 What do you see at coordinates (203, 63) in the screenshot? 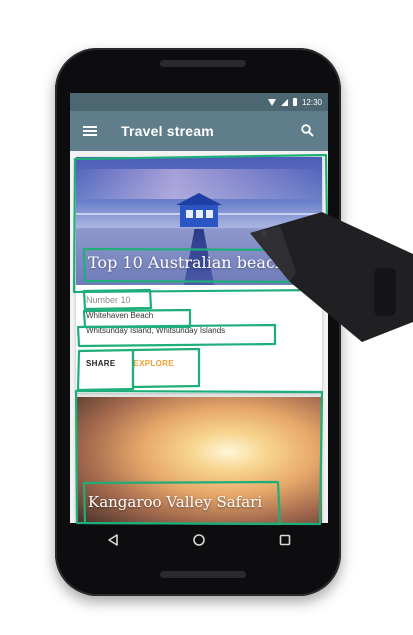
I see `earpiece-speaker` at bounding box center [203, 63].